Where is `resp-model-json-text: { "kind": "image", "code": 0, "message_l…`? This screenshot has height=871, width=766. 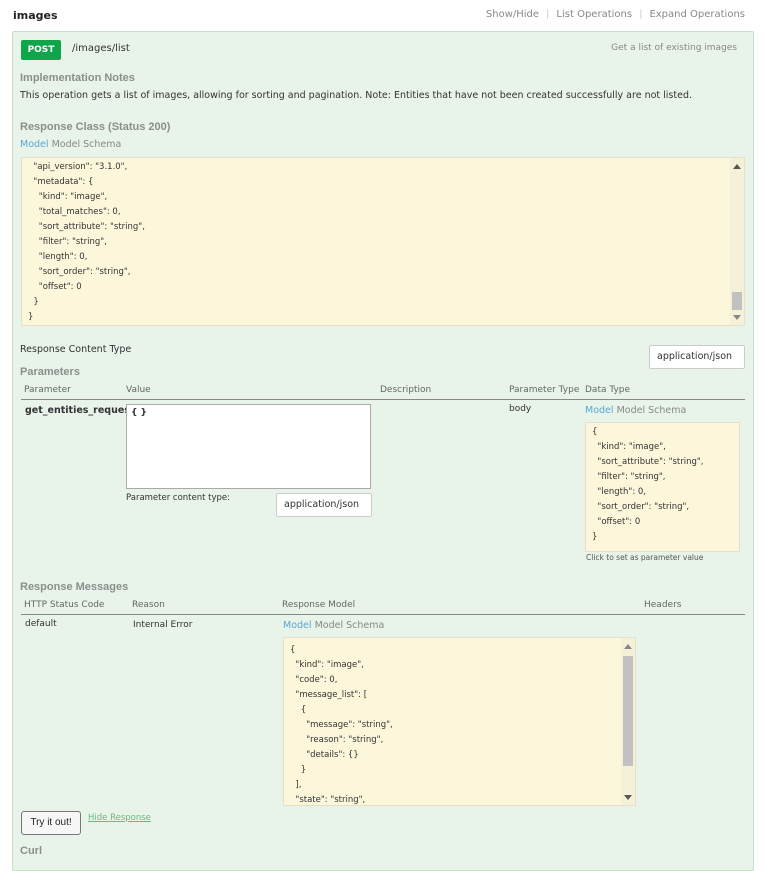 resp-model-json-text: { "kind": "image", "code": 0, "message_l… is located at coordinates (341, 725).